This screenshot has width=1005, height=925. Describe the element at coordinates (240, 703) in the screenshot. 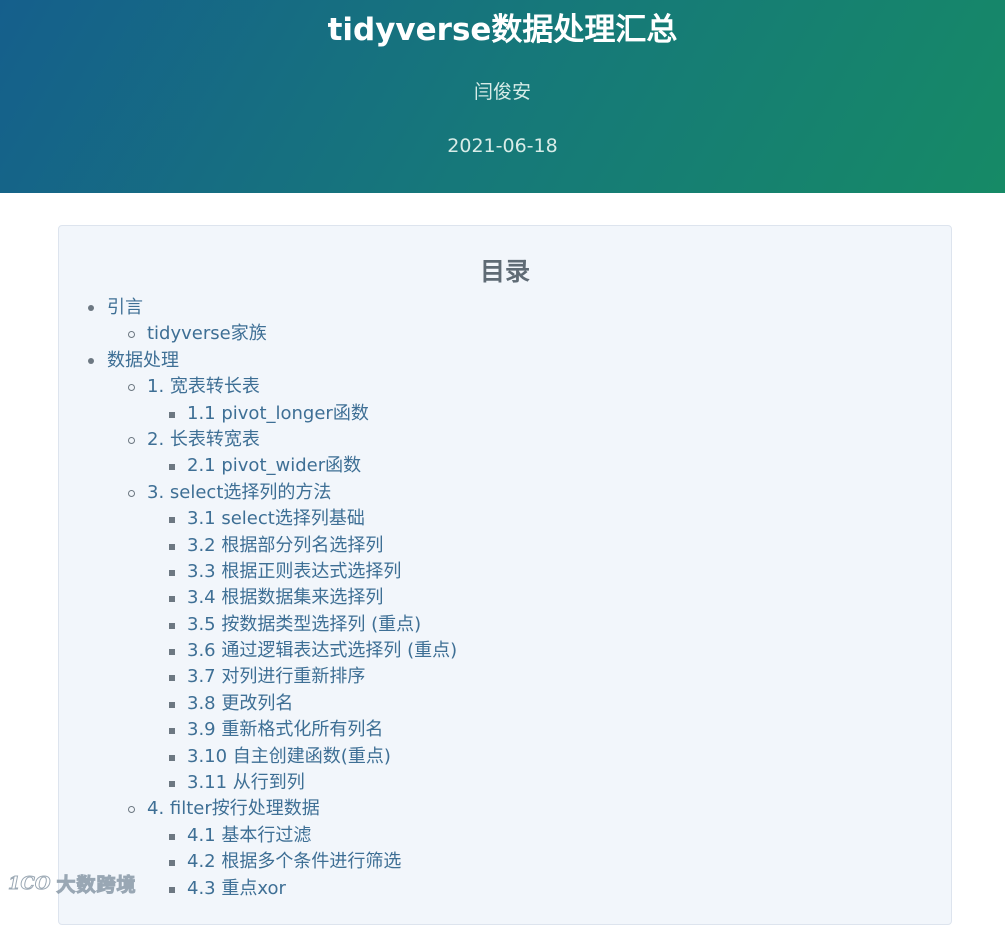

I see `toc-link: 3.8 更改列名` at that location.